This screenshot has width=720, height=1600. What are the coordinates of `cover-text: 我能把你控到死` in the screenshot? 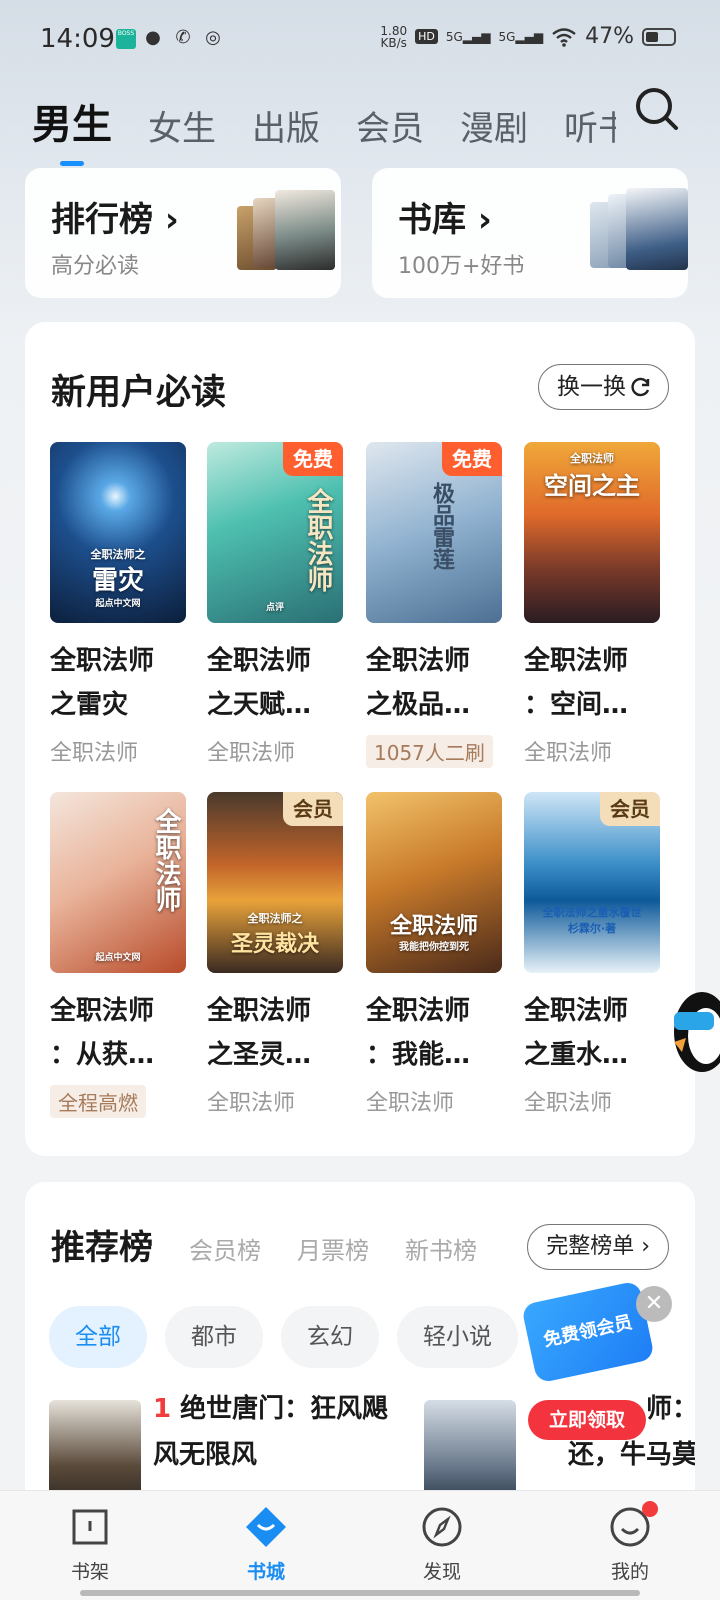 It's located at (434, 947).